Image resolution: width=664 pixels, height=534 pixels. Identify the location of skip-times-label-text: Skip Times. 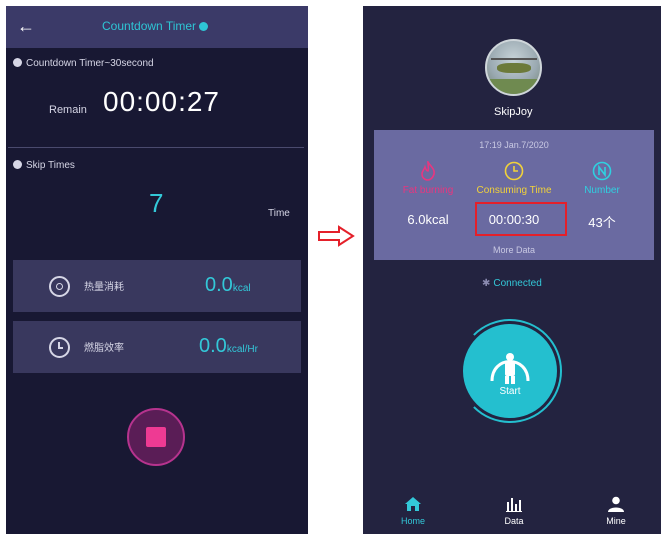
(50, 165).